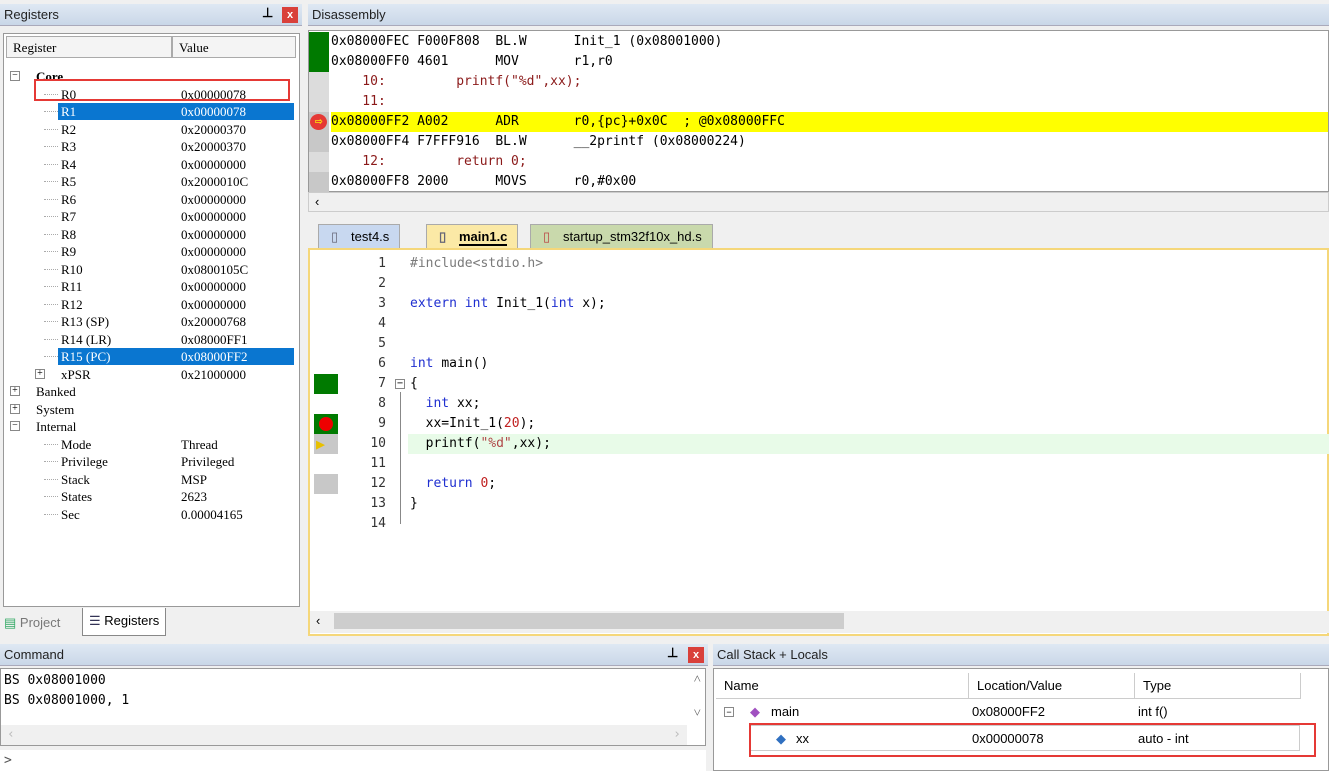 This screenshot has height=771, width=1329. Describe the element at coordinates (149, 269) in the screenshot. I see `register-row: R10 0x0800105C` at that location.